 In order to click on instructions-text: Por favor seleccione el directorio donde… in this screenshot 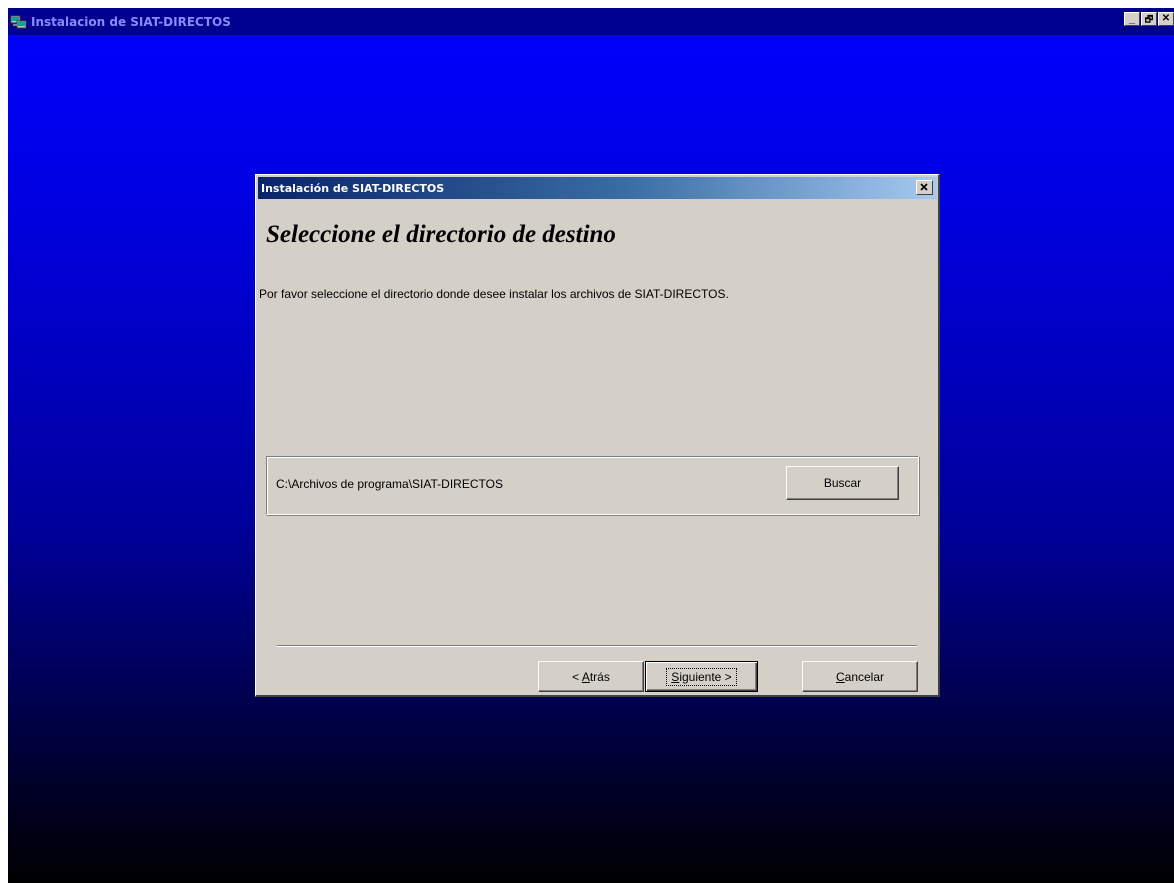, I will do `click(494, 294)`.